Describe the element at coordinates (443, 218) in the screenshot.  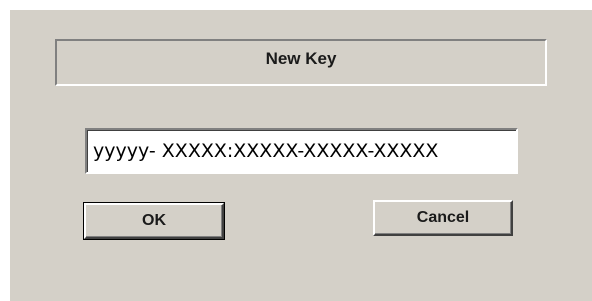
I see `cancel-button: Cancel` at that location.